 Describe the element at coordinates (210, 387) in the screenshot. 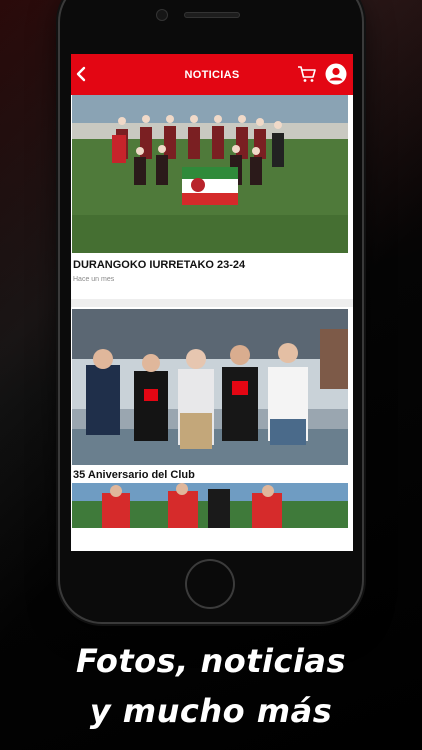

I see `news-photo-anniversary` at that location.